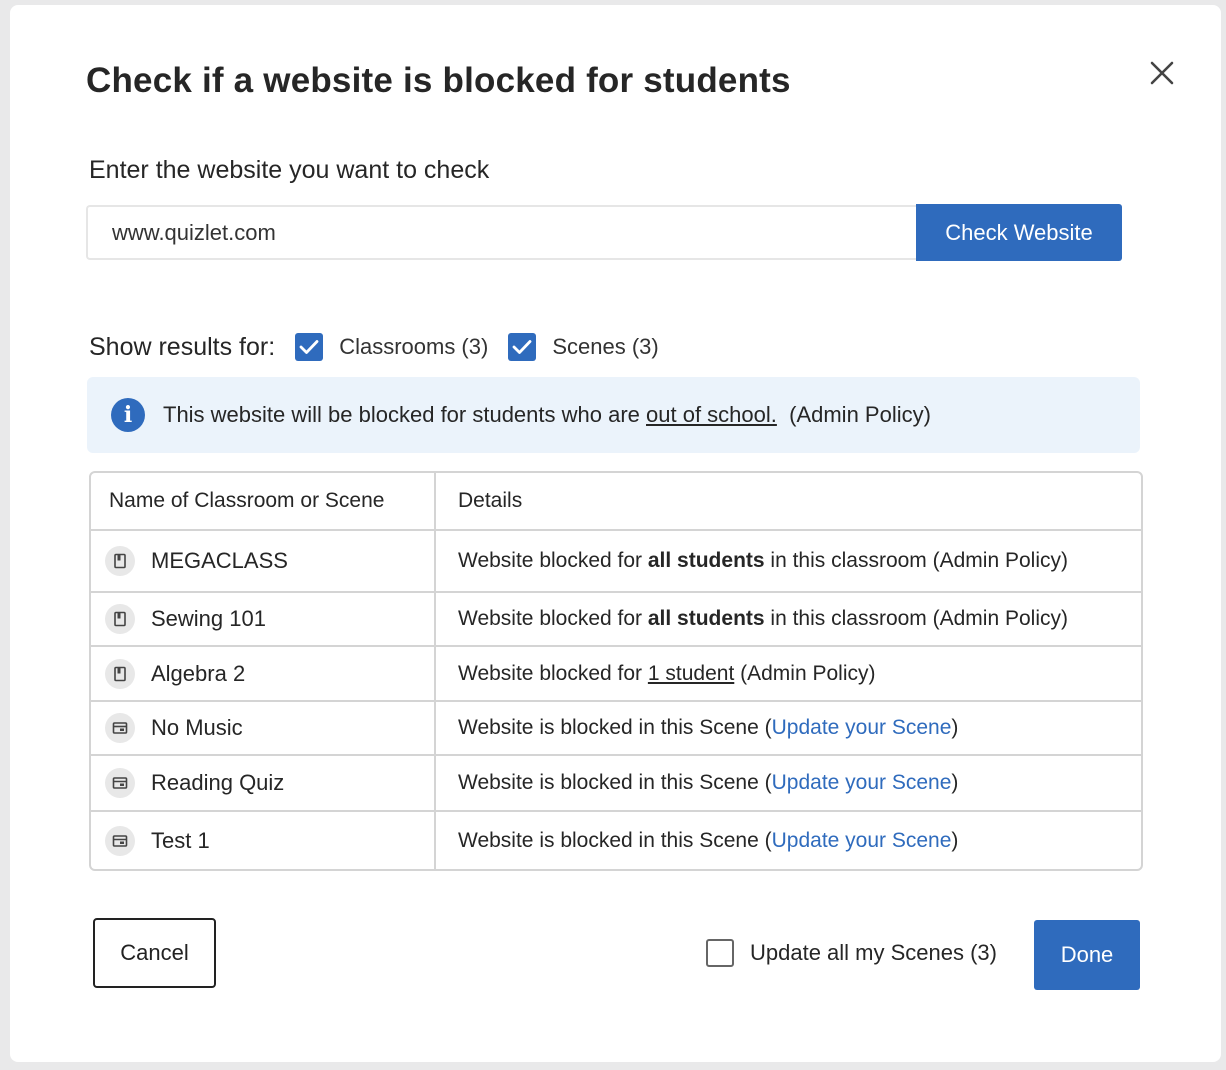  I want to click on classrooms-checkbox, so click(309, 347).